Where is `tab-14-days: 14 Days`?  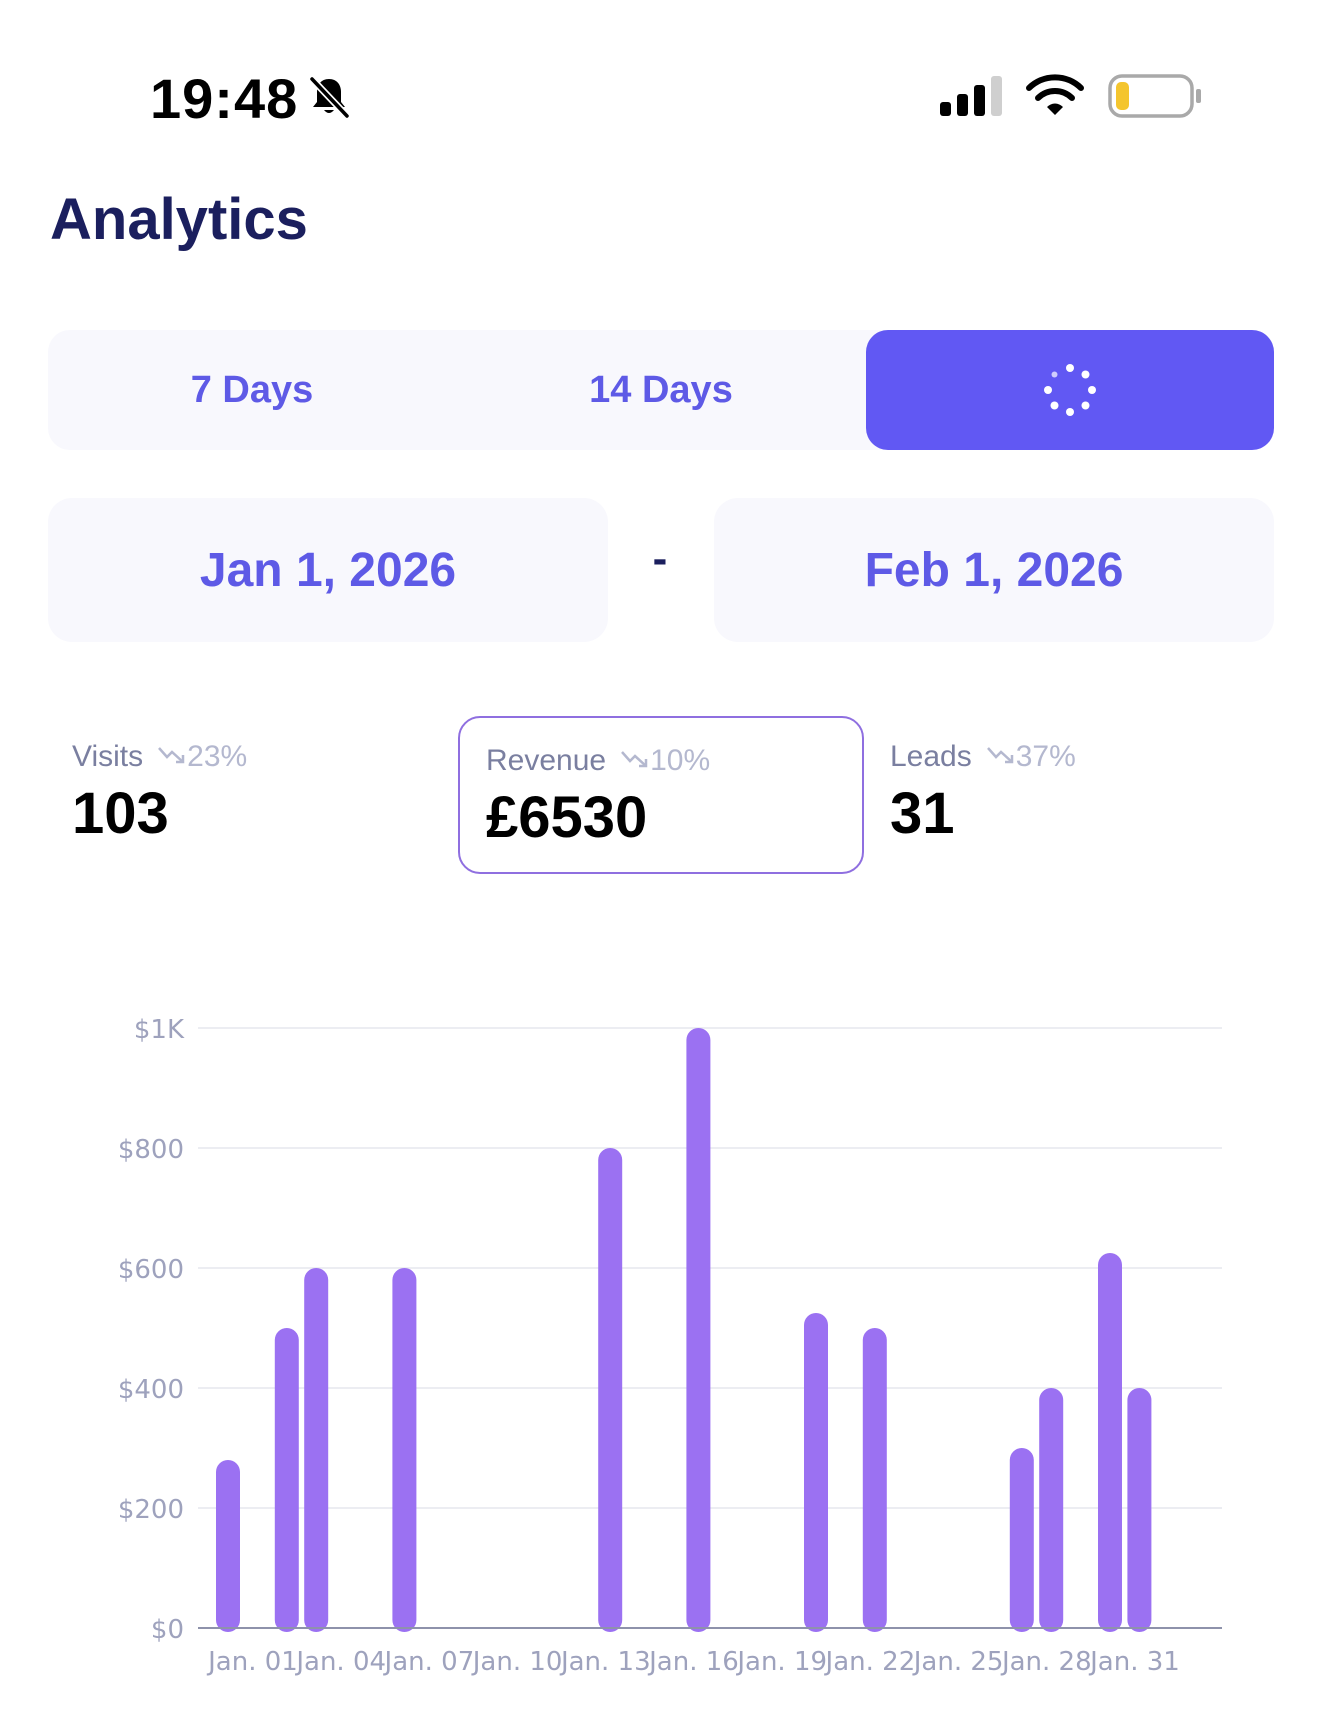
tab-14-days: 14 Days is located at coordinates (661, 390).